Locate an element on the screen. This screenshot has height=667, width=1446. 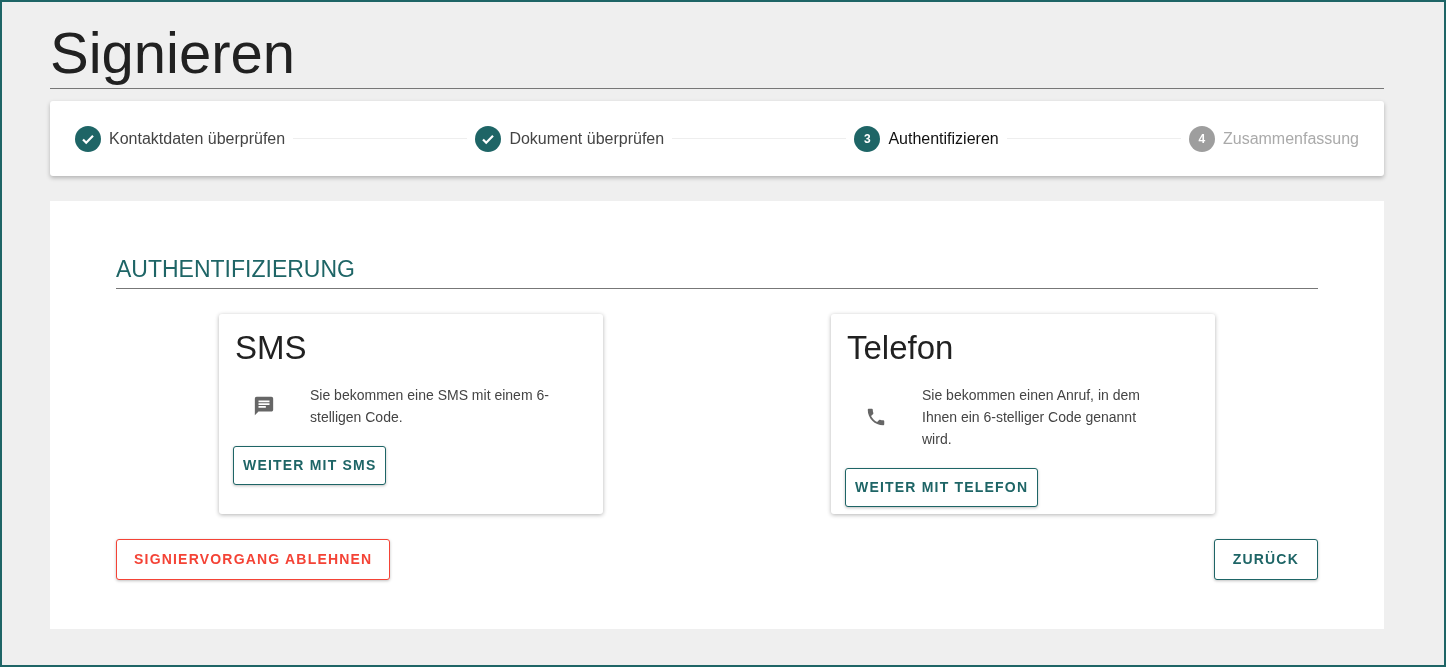
step-number: 4 is located at coordinates (1201, 138).